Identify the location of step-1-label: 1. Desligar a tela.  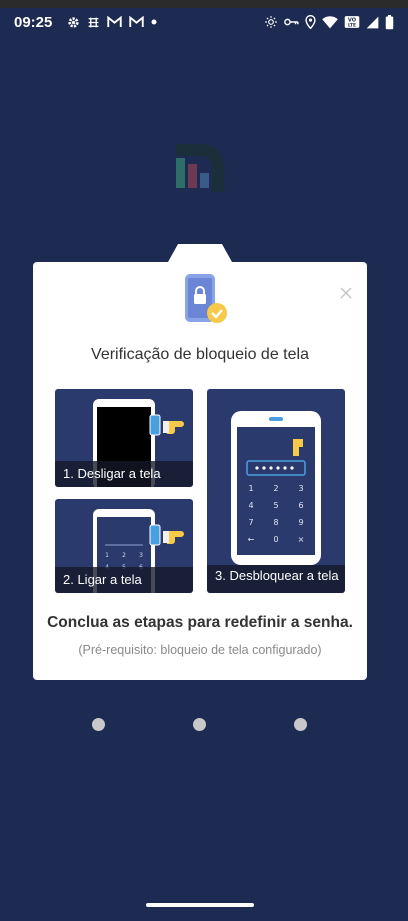
(124, 474).